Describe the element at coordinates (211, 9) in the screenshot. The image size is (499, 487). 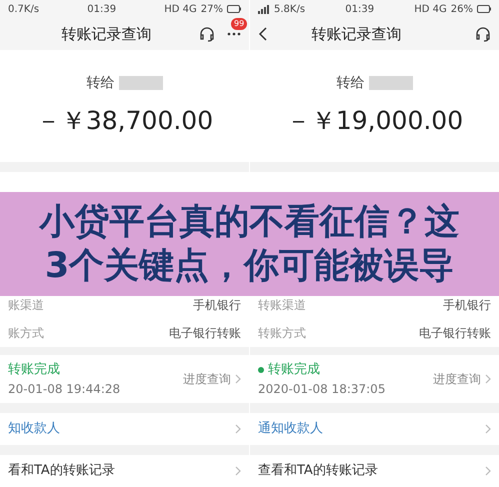
I see `battery-level: 27%` at that location.